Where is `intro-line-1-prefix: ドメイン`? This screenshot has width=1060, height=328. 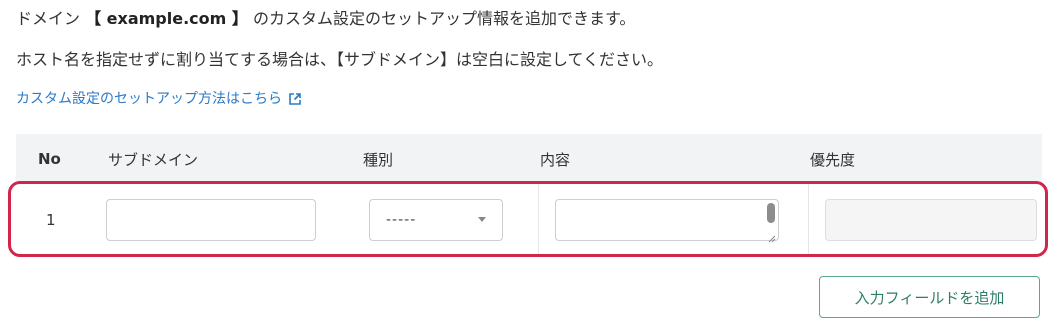 intro-line-1-prefix: ドメイン is located at coordinates (51, 18).